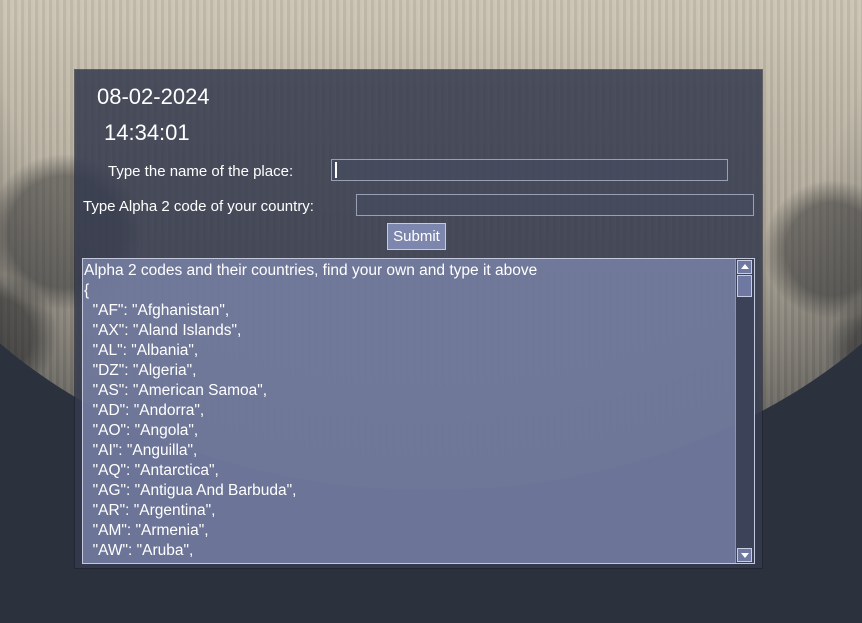 This screenshot has width=862, height=623. I want to click on place-input, so click(529, 170).